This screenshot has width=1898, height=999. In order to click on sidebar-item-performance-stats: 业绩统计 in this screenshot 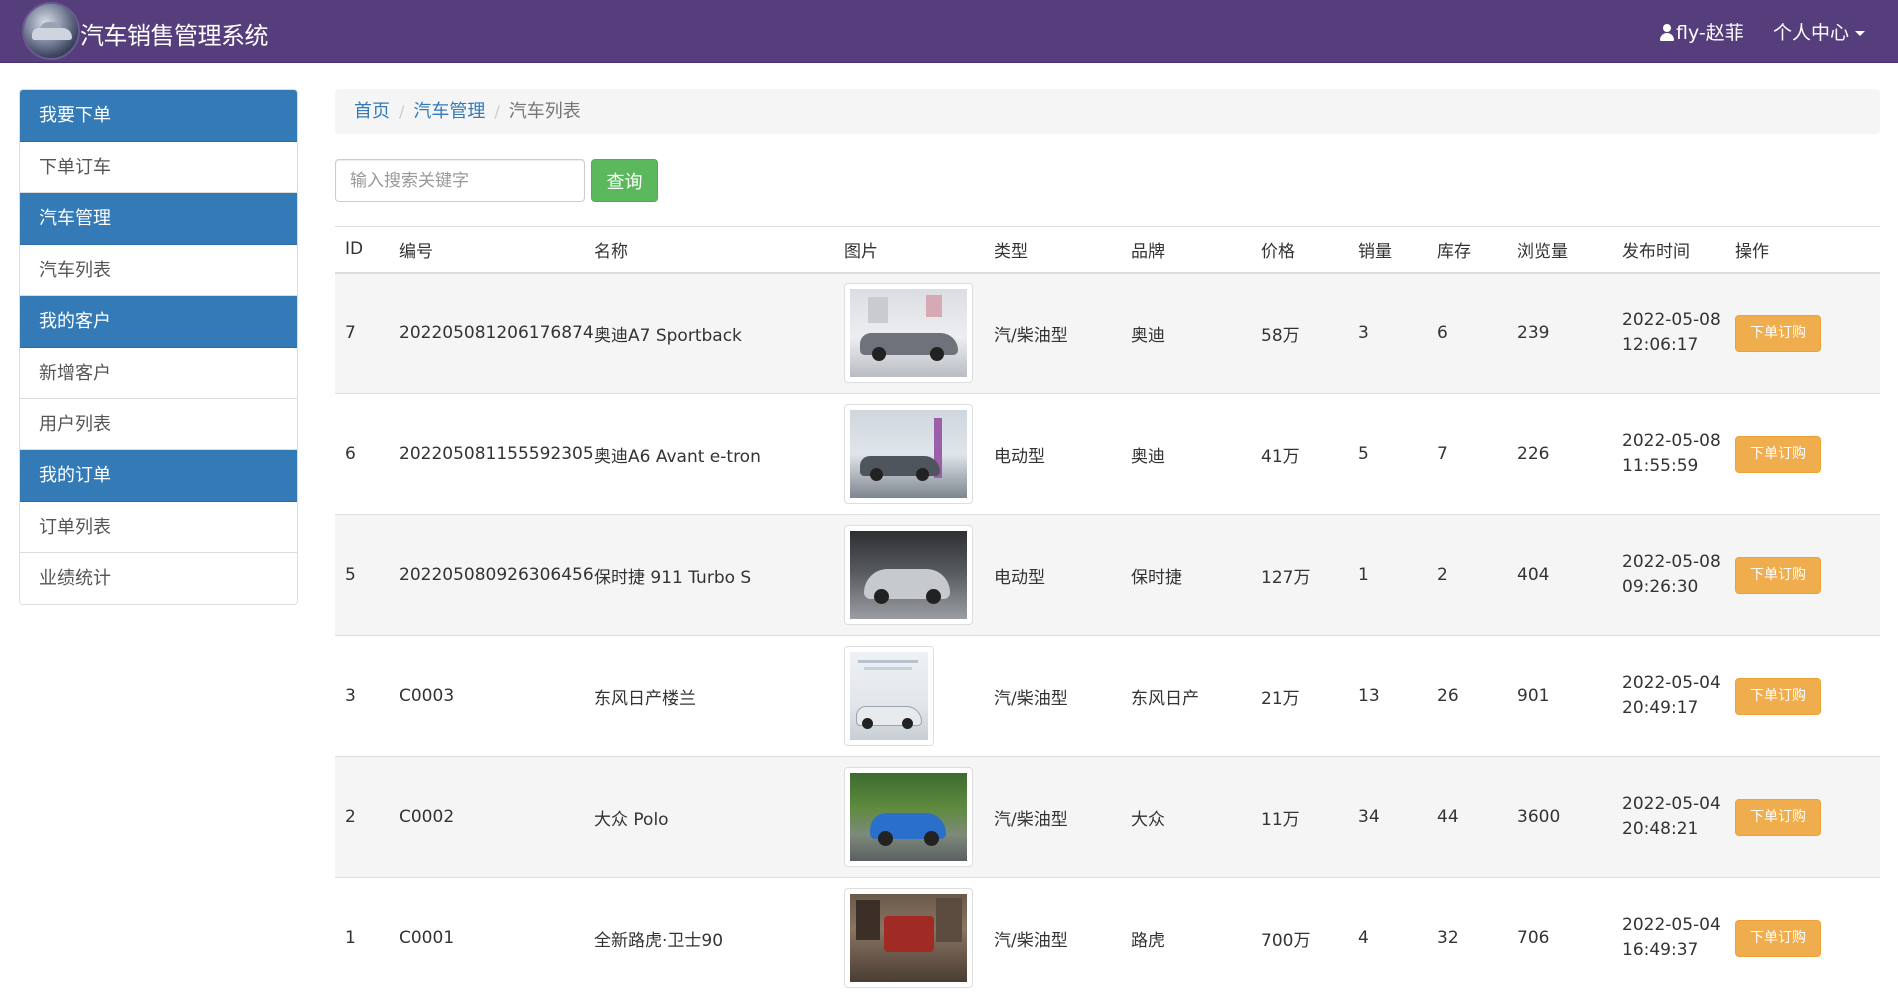, I will do `click(158, 578)`.